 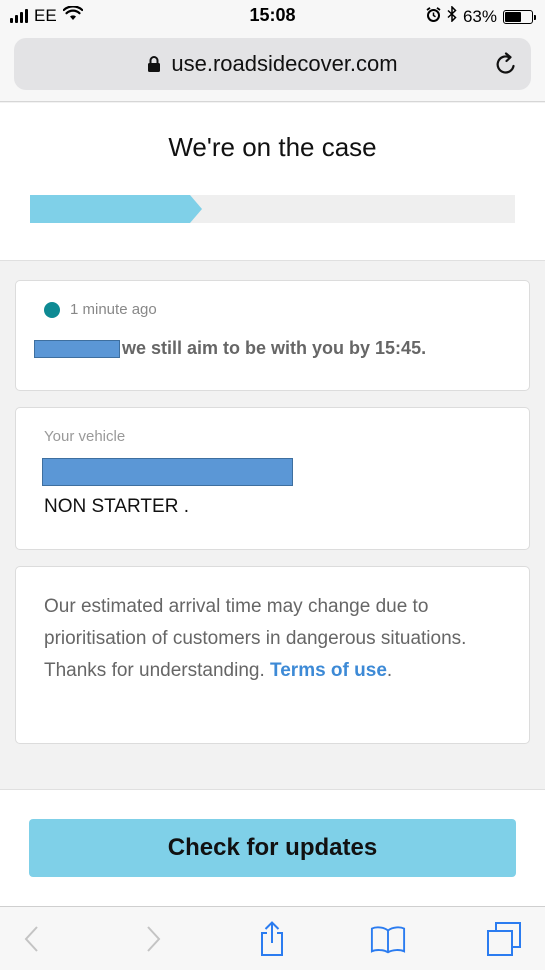 What do you see at coordinates (154, 64) in the screenshot?
I see `lock-icon` at bounding box center [154, 64].